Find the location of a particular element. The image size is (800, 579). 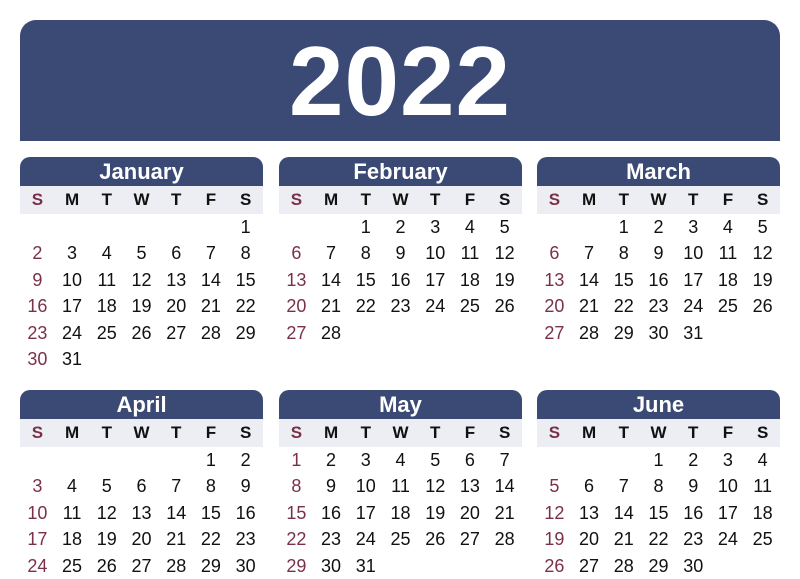

weekday-label: F is located at coordinates (728, 199).